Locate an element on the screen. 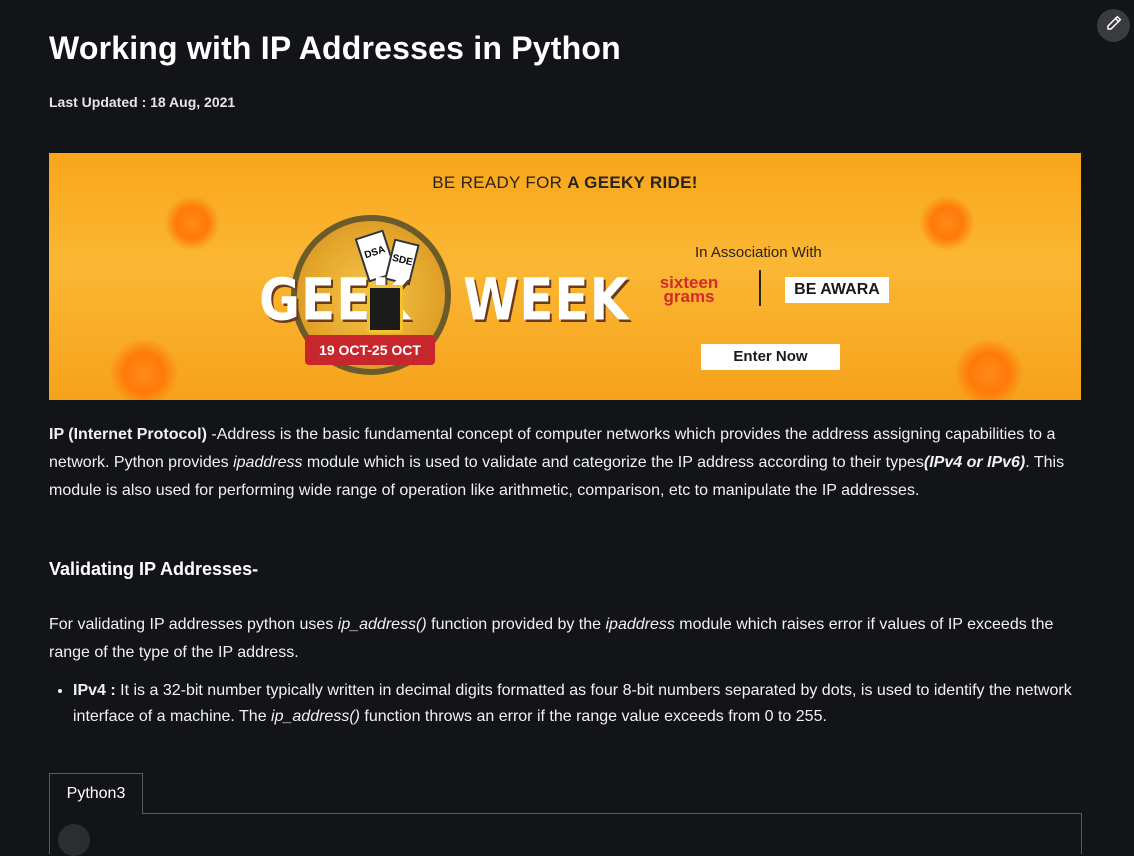  code-block is located at coordinates (565, 833).